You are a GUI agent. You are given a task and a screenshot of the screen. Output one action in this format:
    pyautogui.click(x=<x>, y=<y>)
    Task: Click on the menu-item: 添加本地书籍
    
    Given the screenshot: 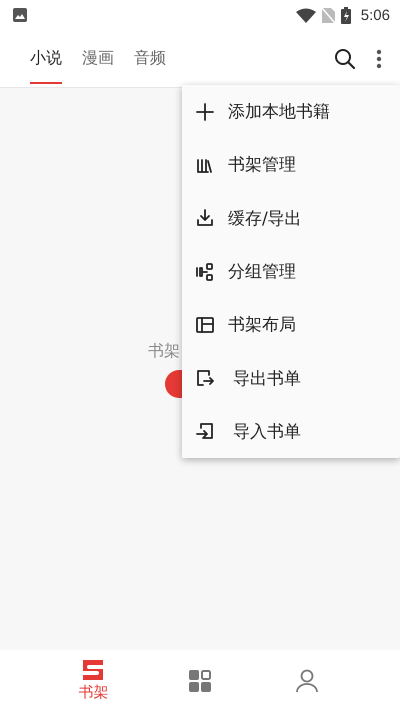 What is the action you would take?
    pyautogui.click(x=291, y=111)
    